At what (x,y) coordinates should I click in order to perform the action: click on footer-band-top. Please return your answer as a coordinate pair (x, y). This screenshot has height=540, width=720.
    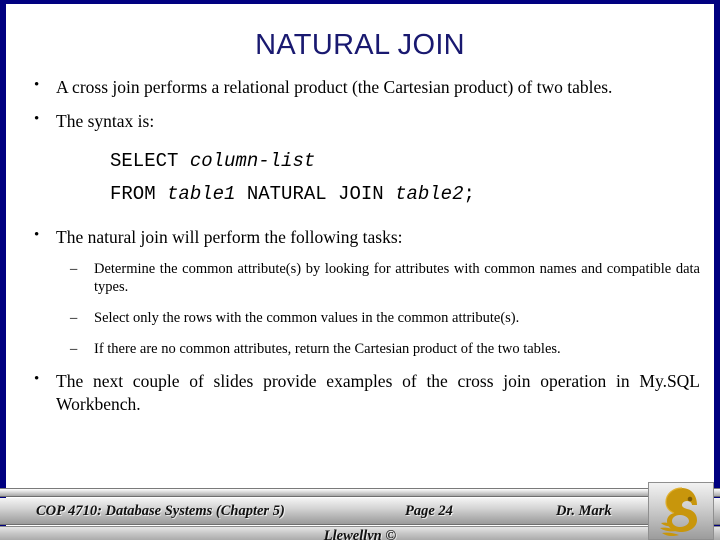
    Looking at the image, I should click on (360, 492).